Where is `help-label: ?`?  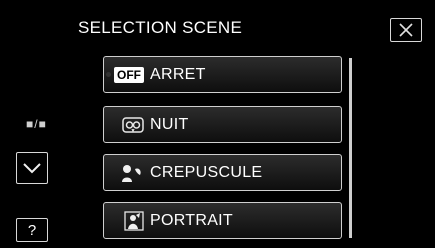
help-label: ? is located at coordinates (32, 230).